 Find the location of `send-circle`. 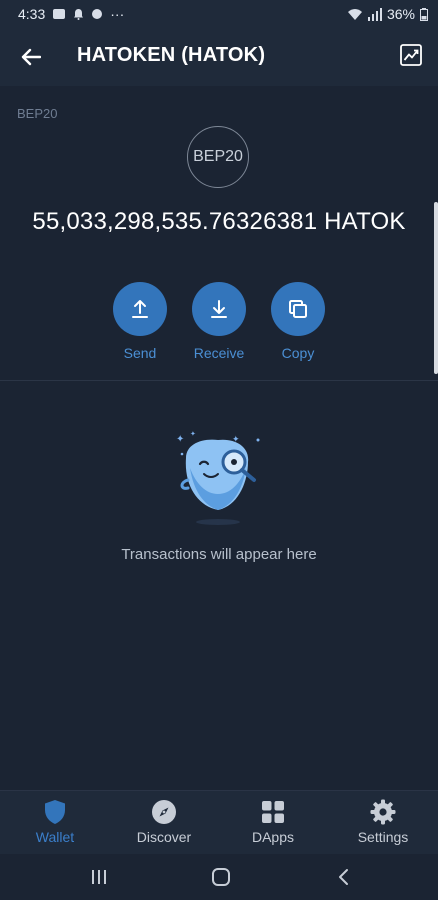

send-circle is located at coordinates (140, 309).